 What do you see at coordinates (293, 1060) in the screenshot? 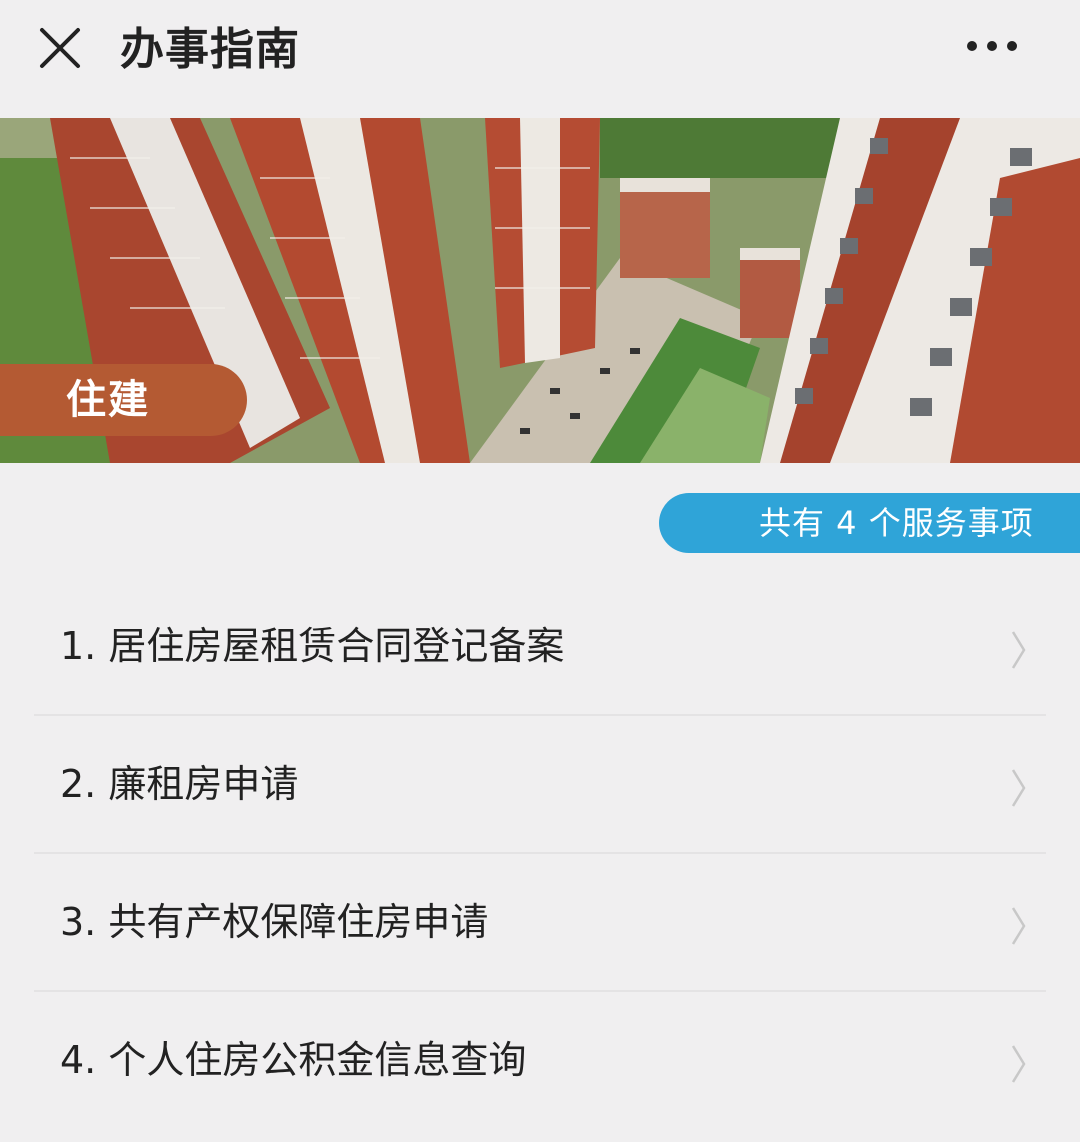
I see `list-item-label: 4. 个人住房公积金信息查询` at bounding box center [293, 1060].